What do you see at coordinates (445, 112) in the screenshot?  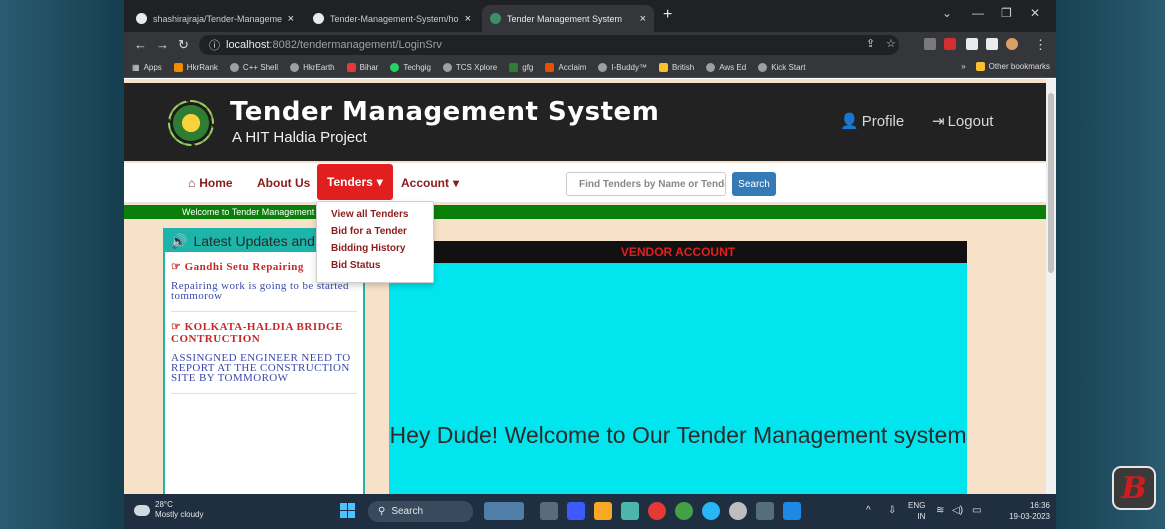 I see `site-title: Tender Management System` at bounding box center [445, 112].